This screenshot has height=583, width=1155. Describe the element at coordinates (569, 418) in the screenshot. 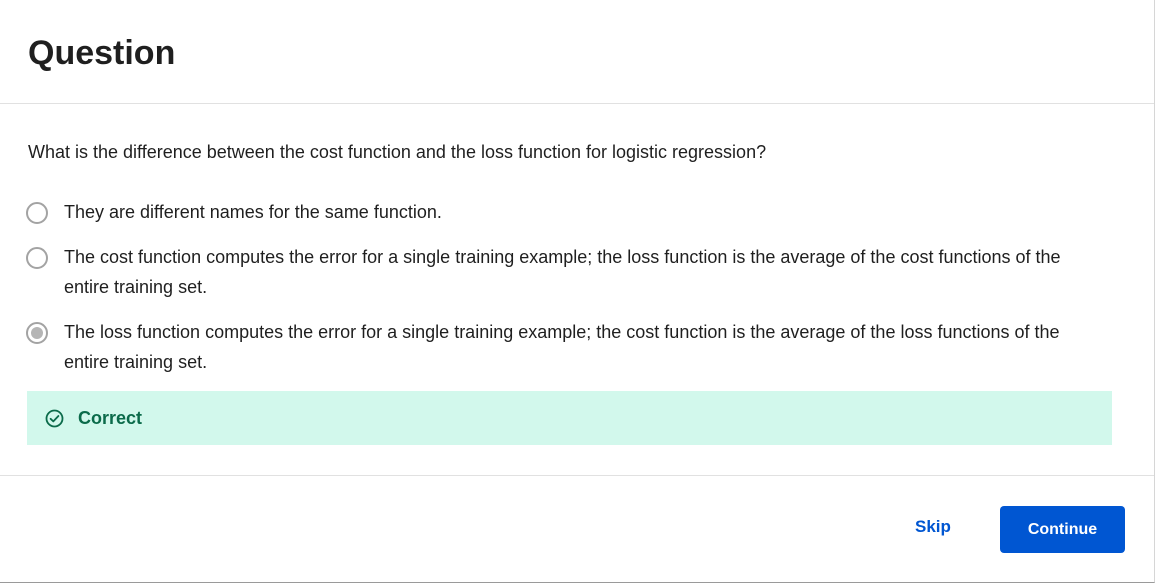

I see `feedback-banner: Correct` at that location.